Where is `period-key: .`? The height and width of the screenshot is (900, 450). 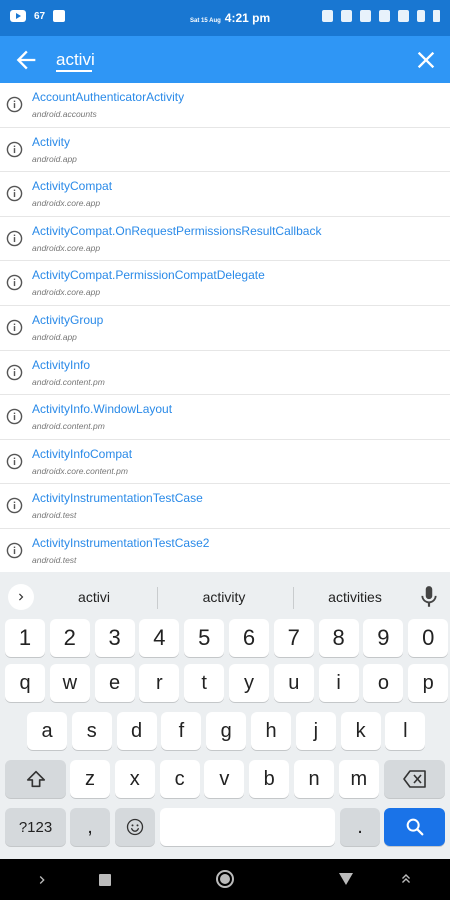 period-key: . is located at coordinates (360, 827).